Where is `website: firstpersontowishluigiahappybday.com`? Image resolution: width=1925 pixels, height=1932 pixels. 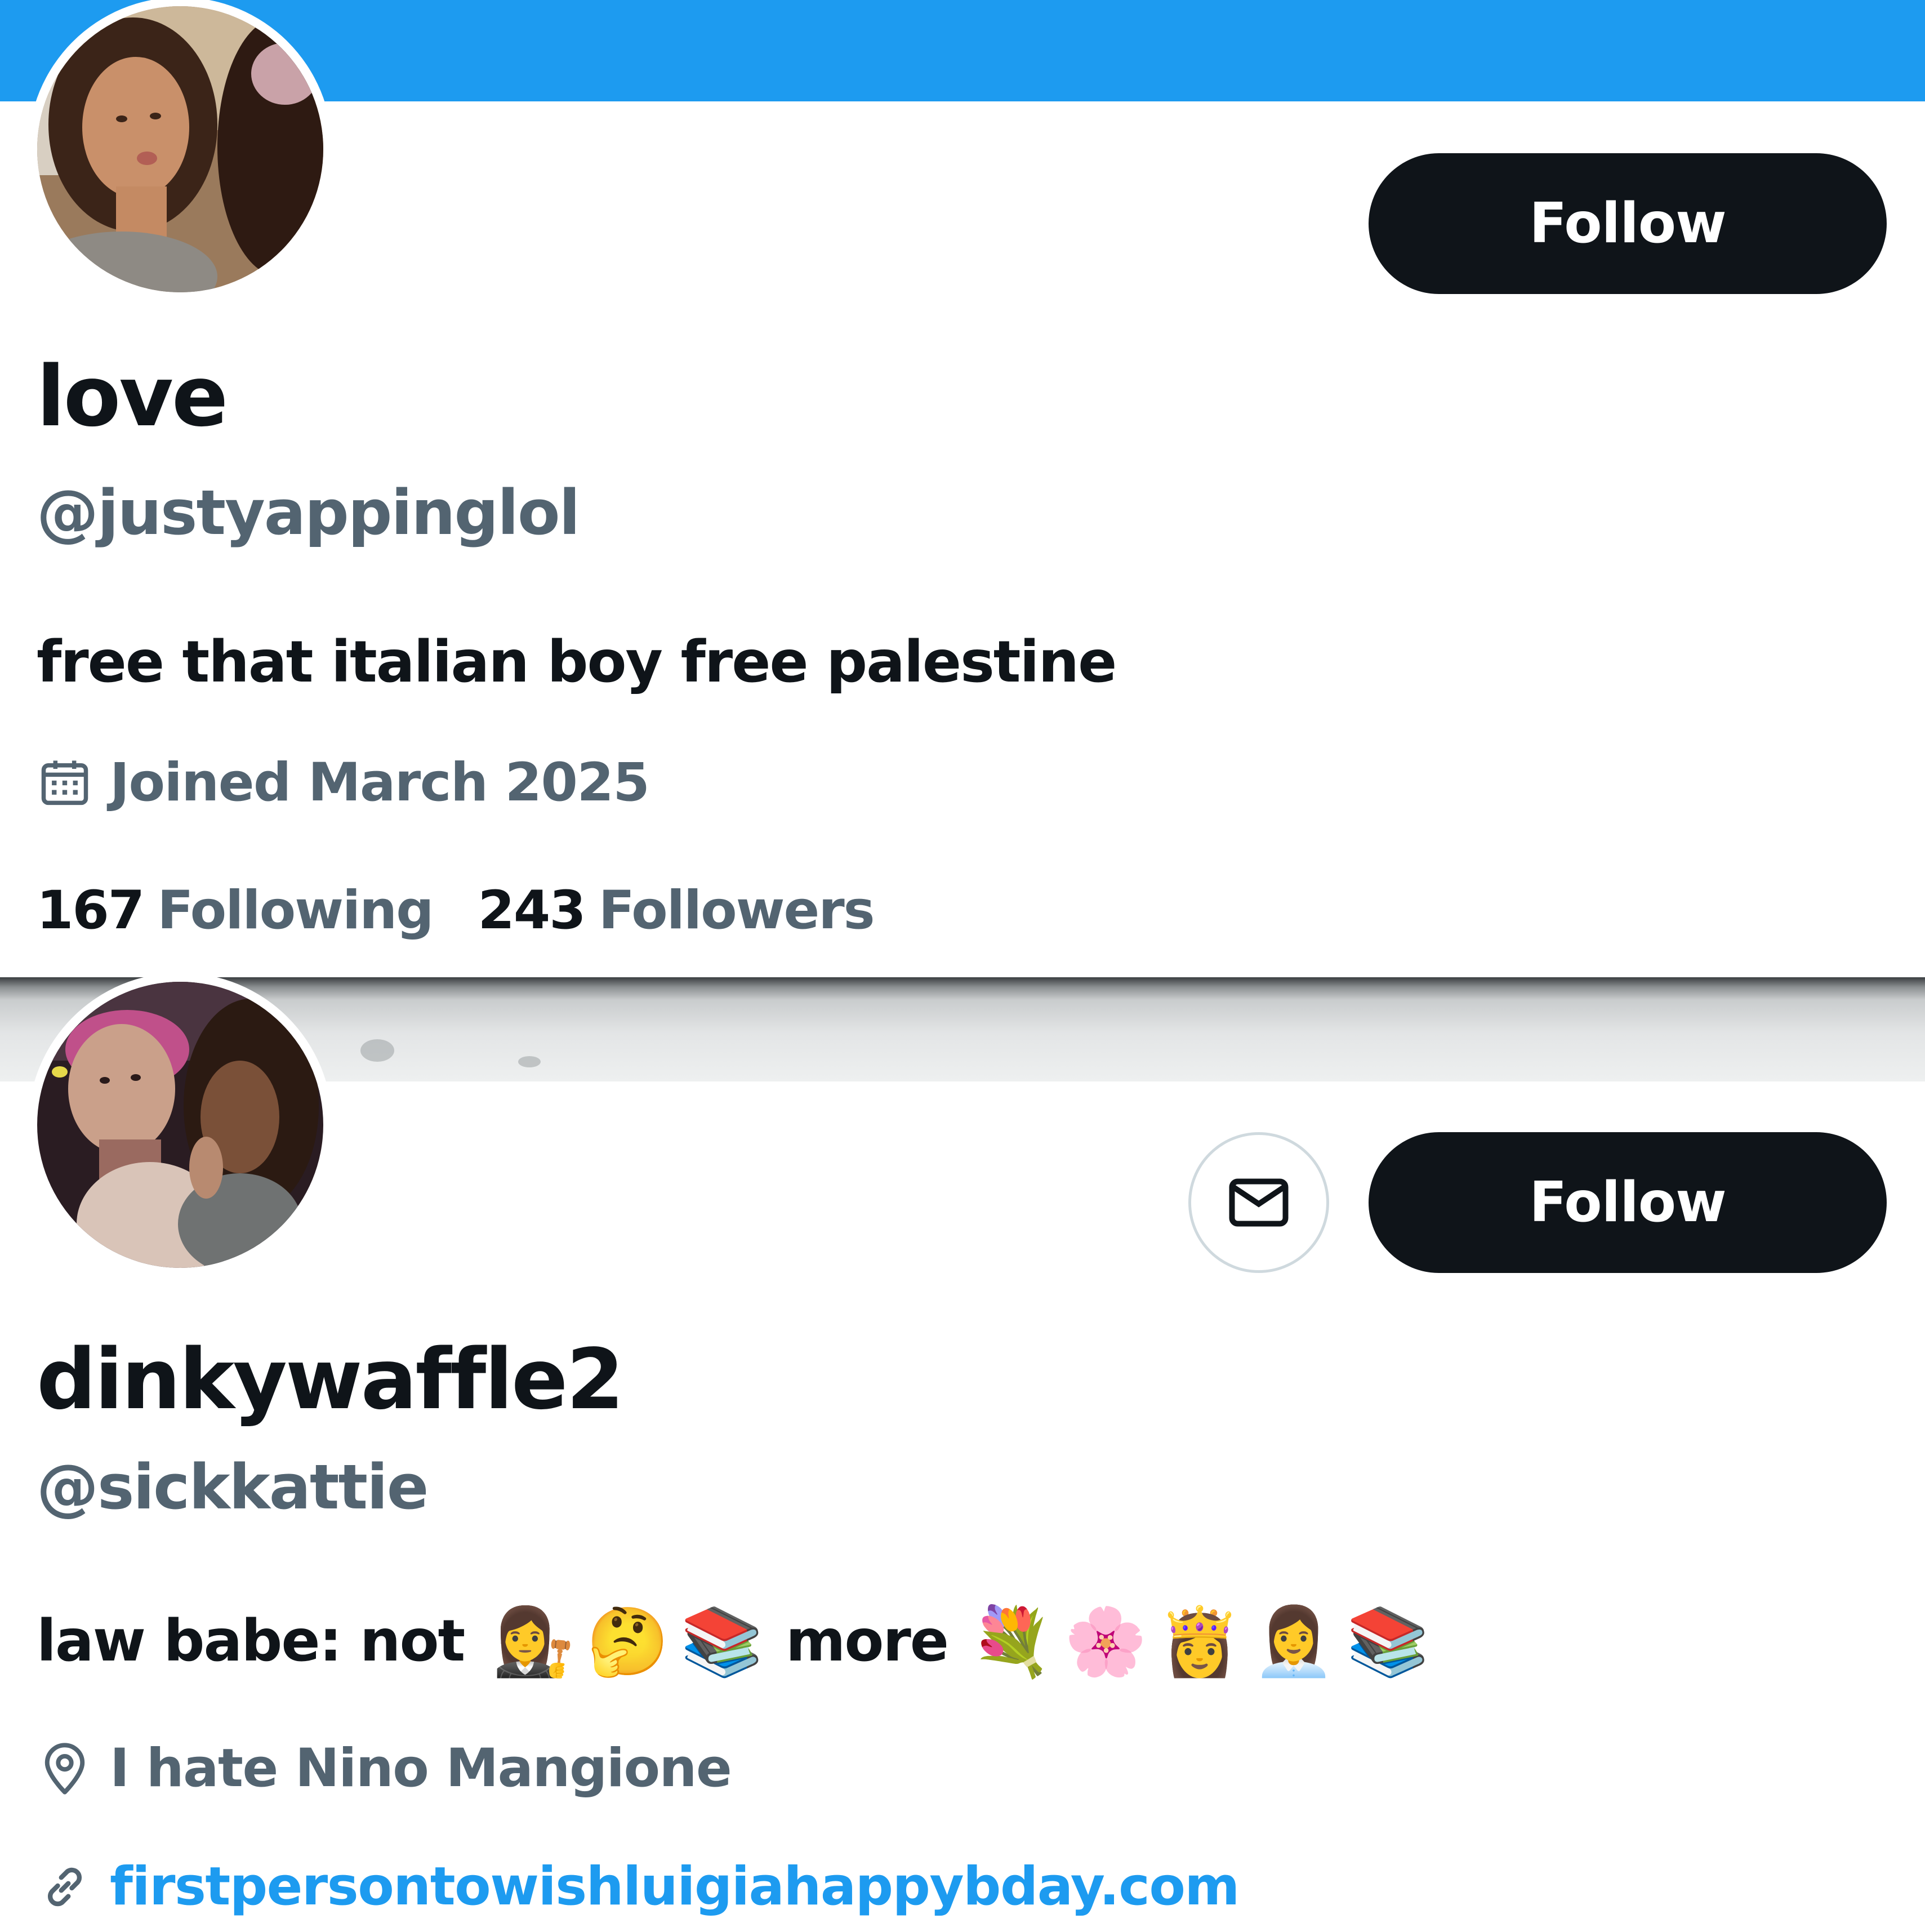
website: firstpersontowishluigiahappybday.com is located at coordinates (638, 1887).